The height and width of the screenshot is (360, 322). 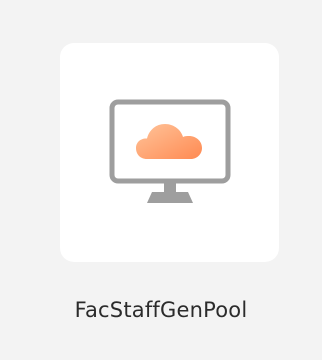 What do you see at coordinates (161, 310) in the screenshot?
I see `app-label: FacStaffGenPool` at bounding box center [161, 310].